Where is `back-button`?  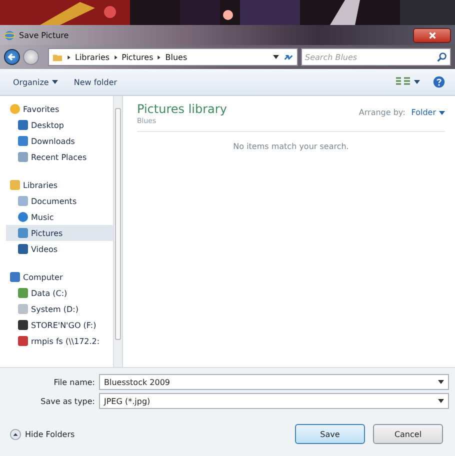
back-button is located at coordinates (12, 57).